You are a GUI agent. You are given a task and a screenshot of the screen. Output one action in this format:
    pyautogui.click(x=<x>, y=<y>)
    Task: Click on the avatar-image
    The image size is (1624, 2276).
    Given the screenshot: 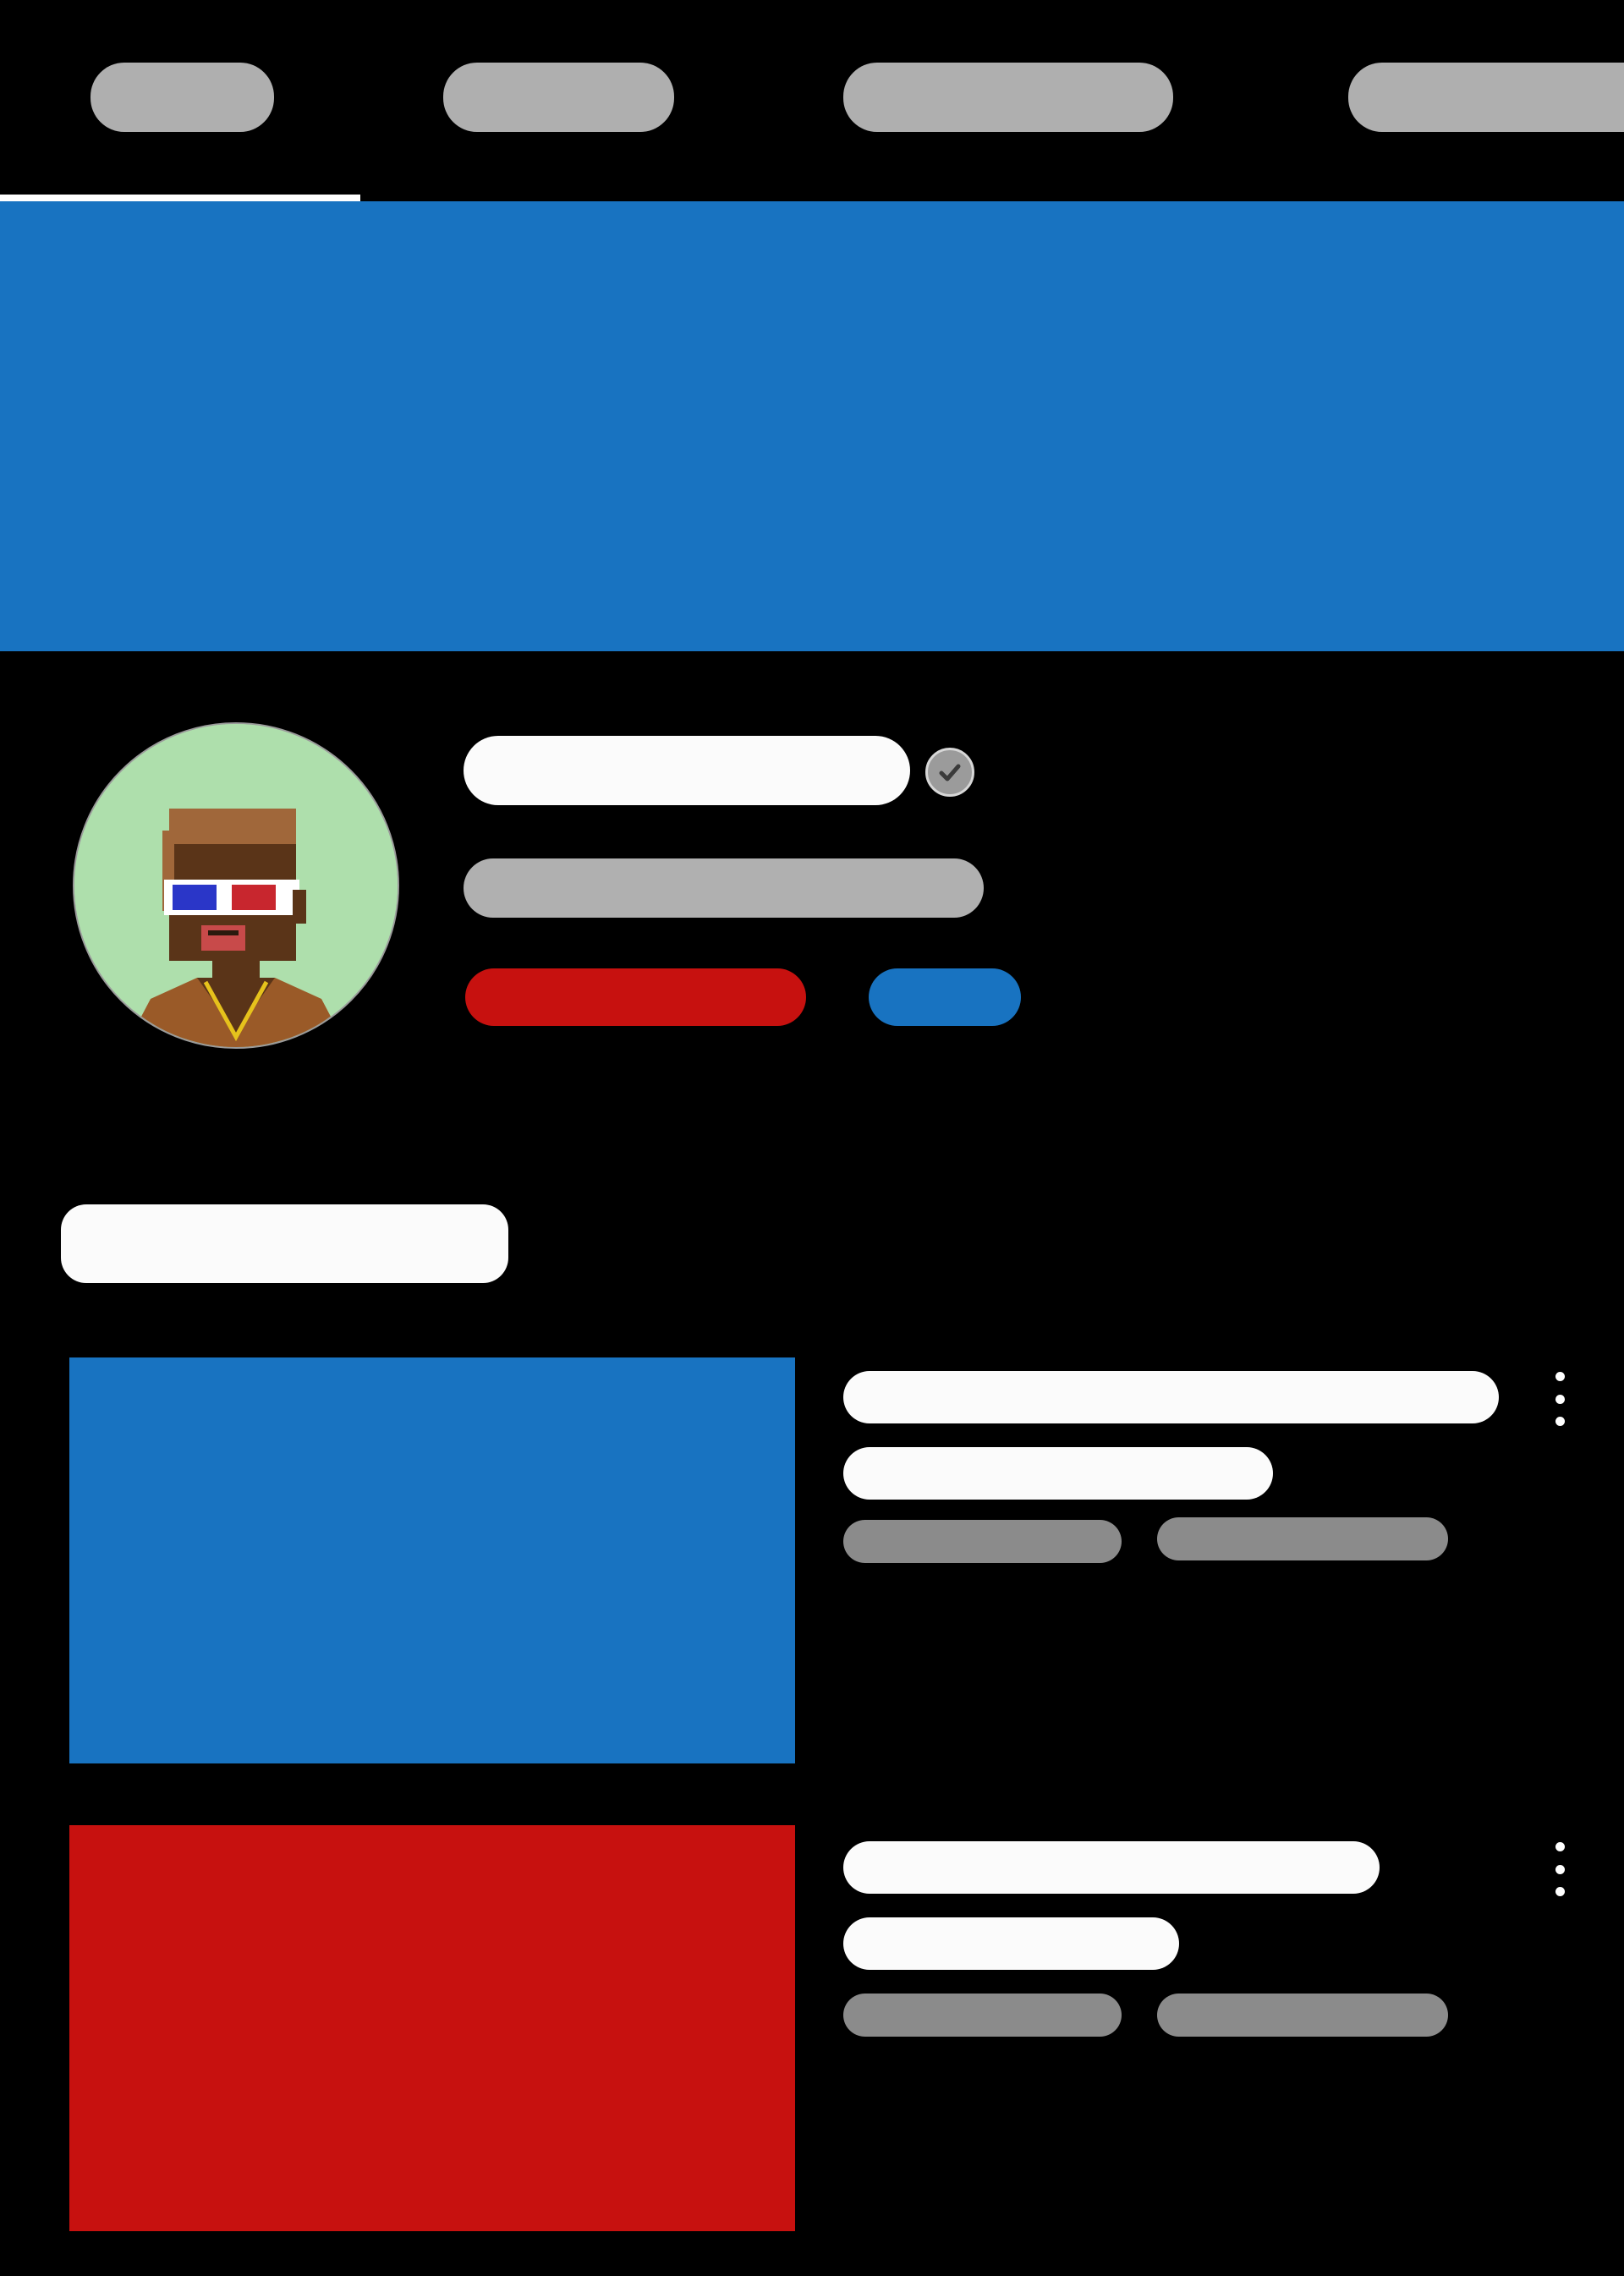 What is the action you would take?
    pyautogui.click(x=236, y=886)
    